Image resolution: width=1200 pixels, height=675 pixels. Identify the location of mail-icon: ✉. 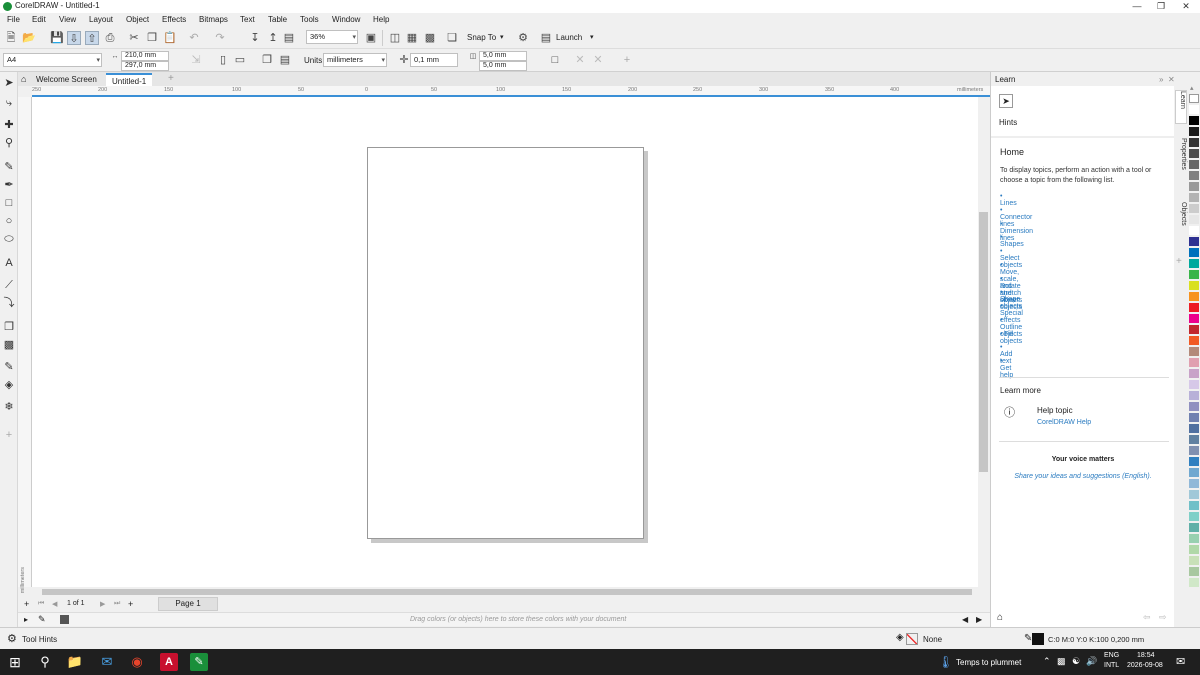
(107, 662).